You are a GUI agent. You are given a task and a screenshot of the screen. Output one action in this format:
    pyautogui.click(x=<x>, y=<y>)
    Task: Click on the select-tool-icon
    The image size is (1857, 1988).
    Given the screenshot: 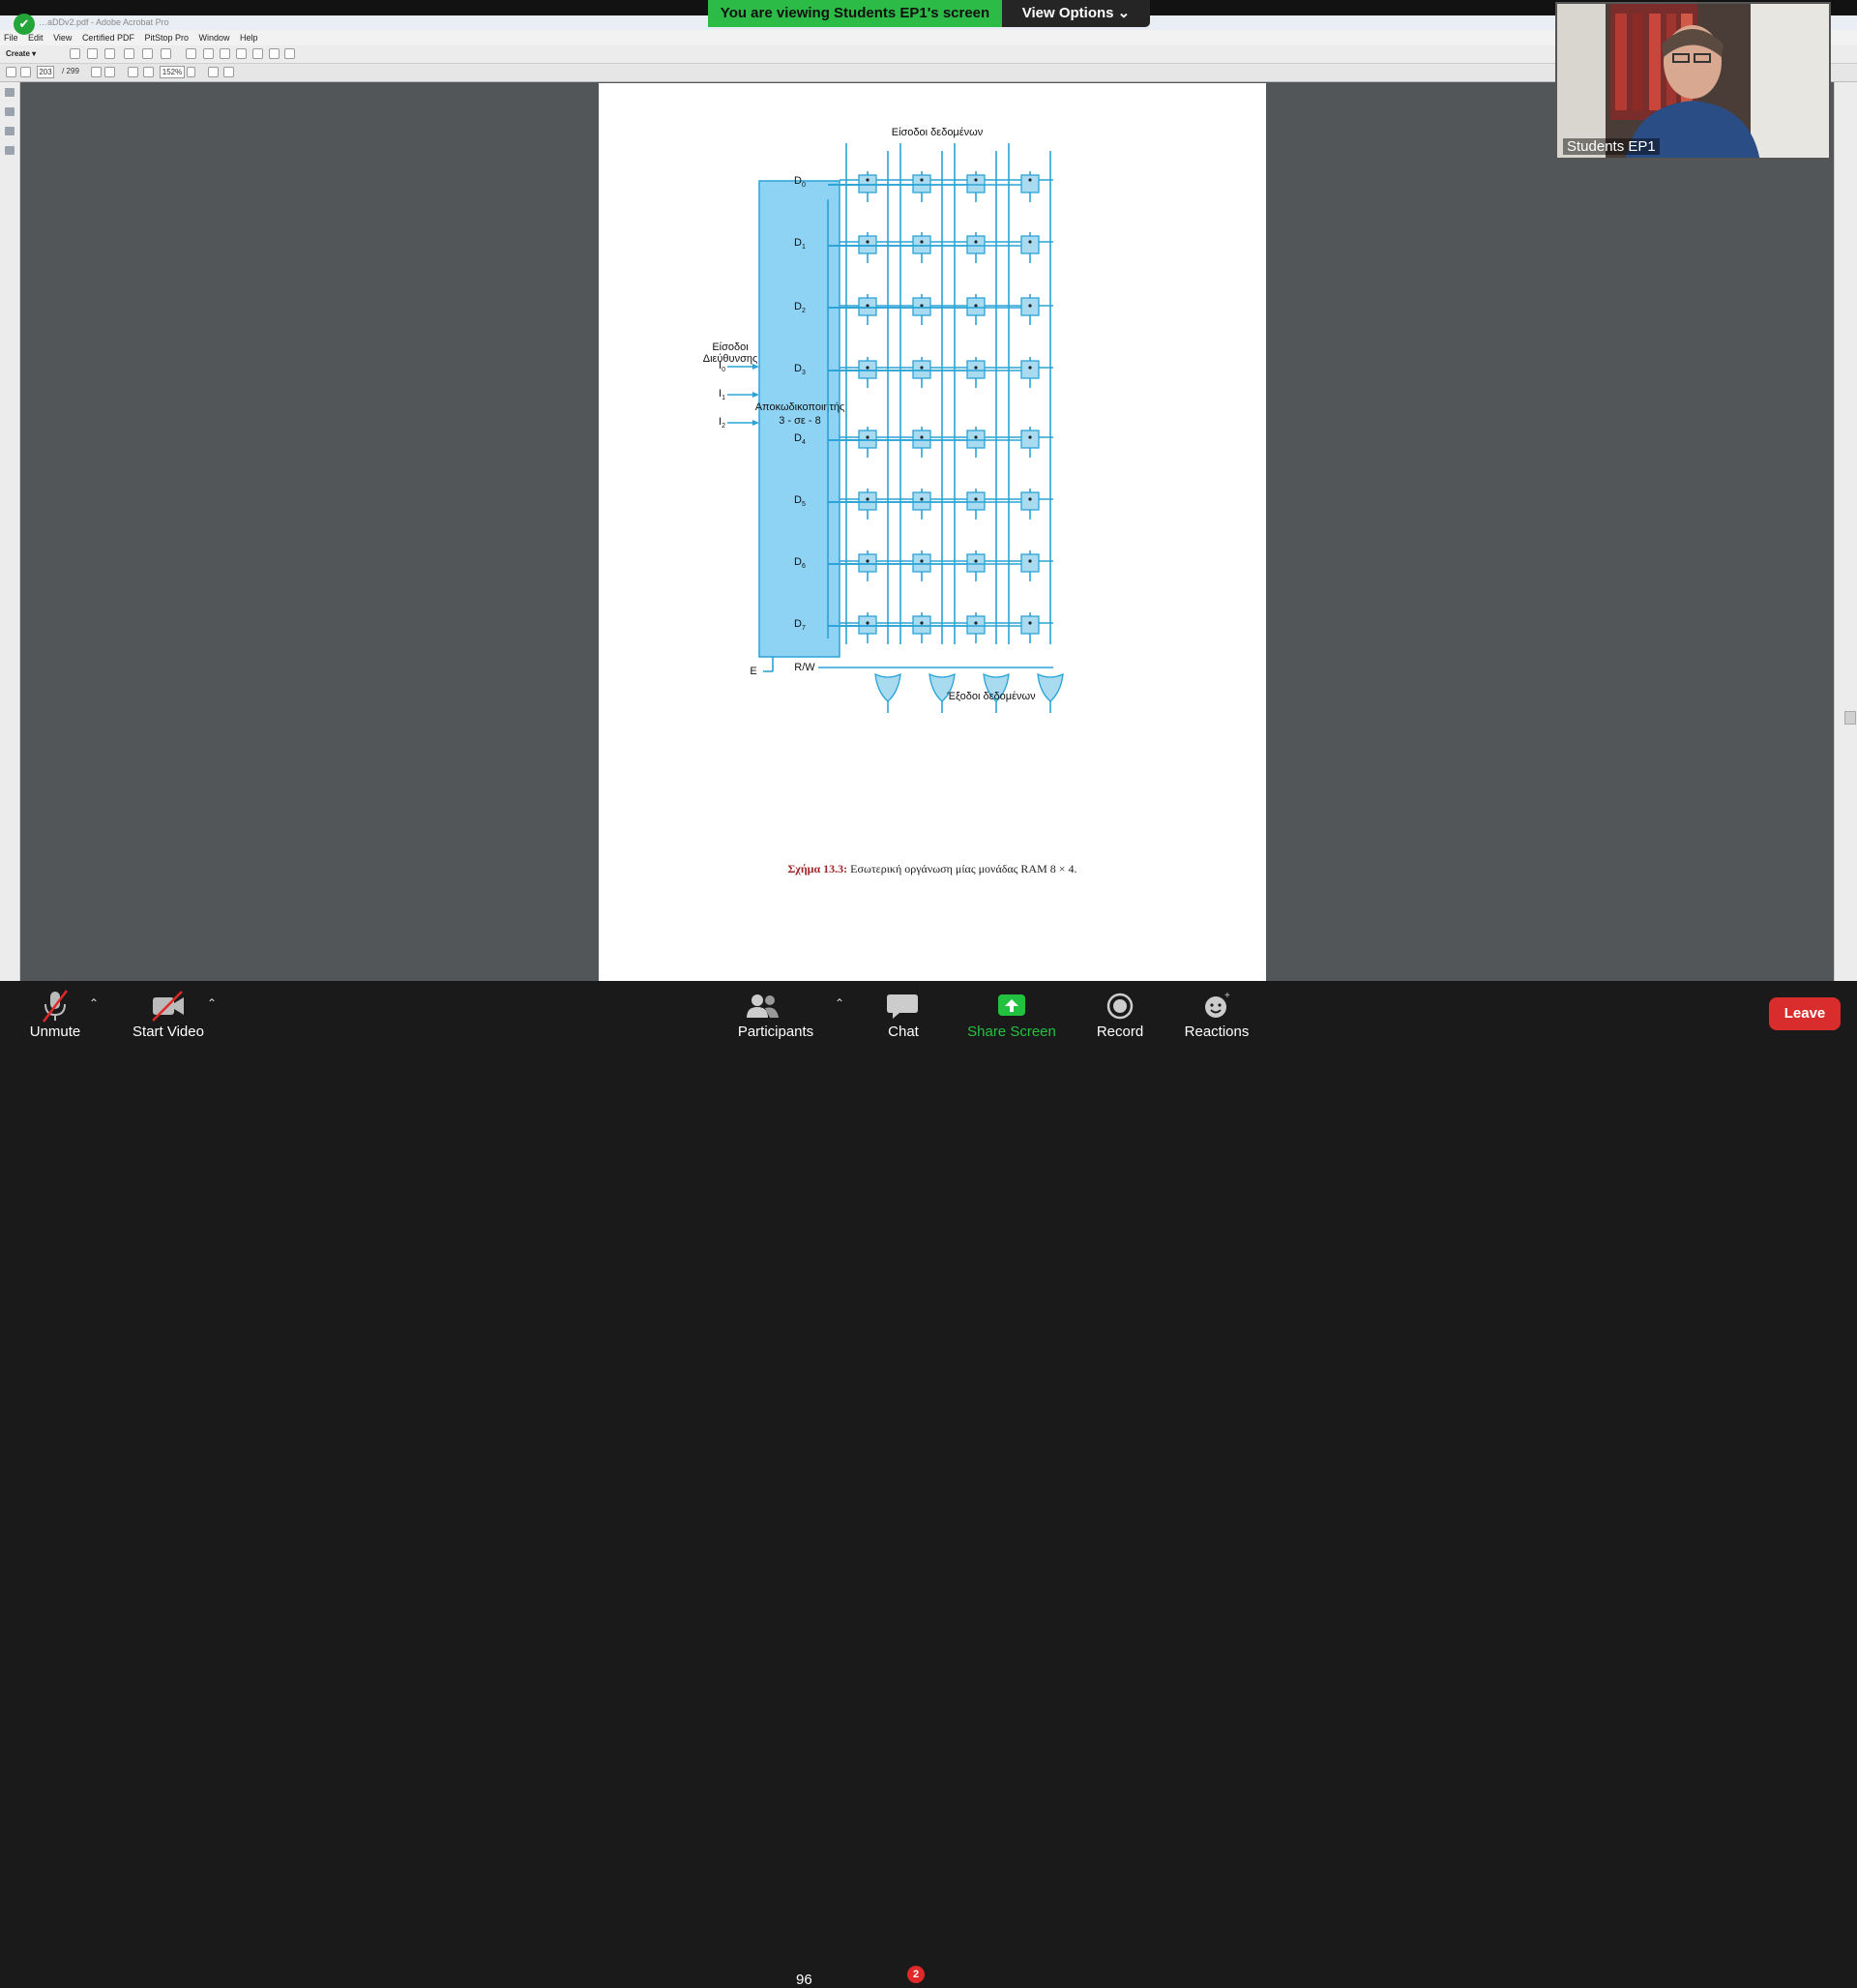 What is the action you would take?
    pyautogui.click(x=96, y=72)
    